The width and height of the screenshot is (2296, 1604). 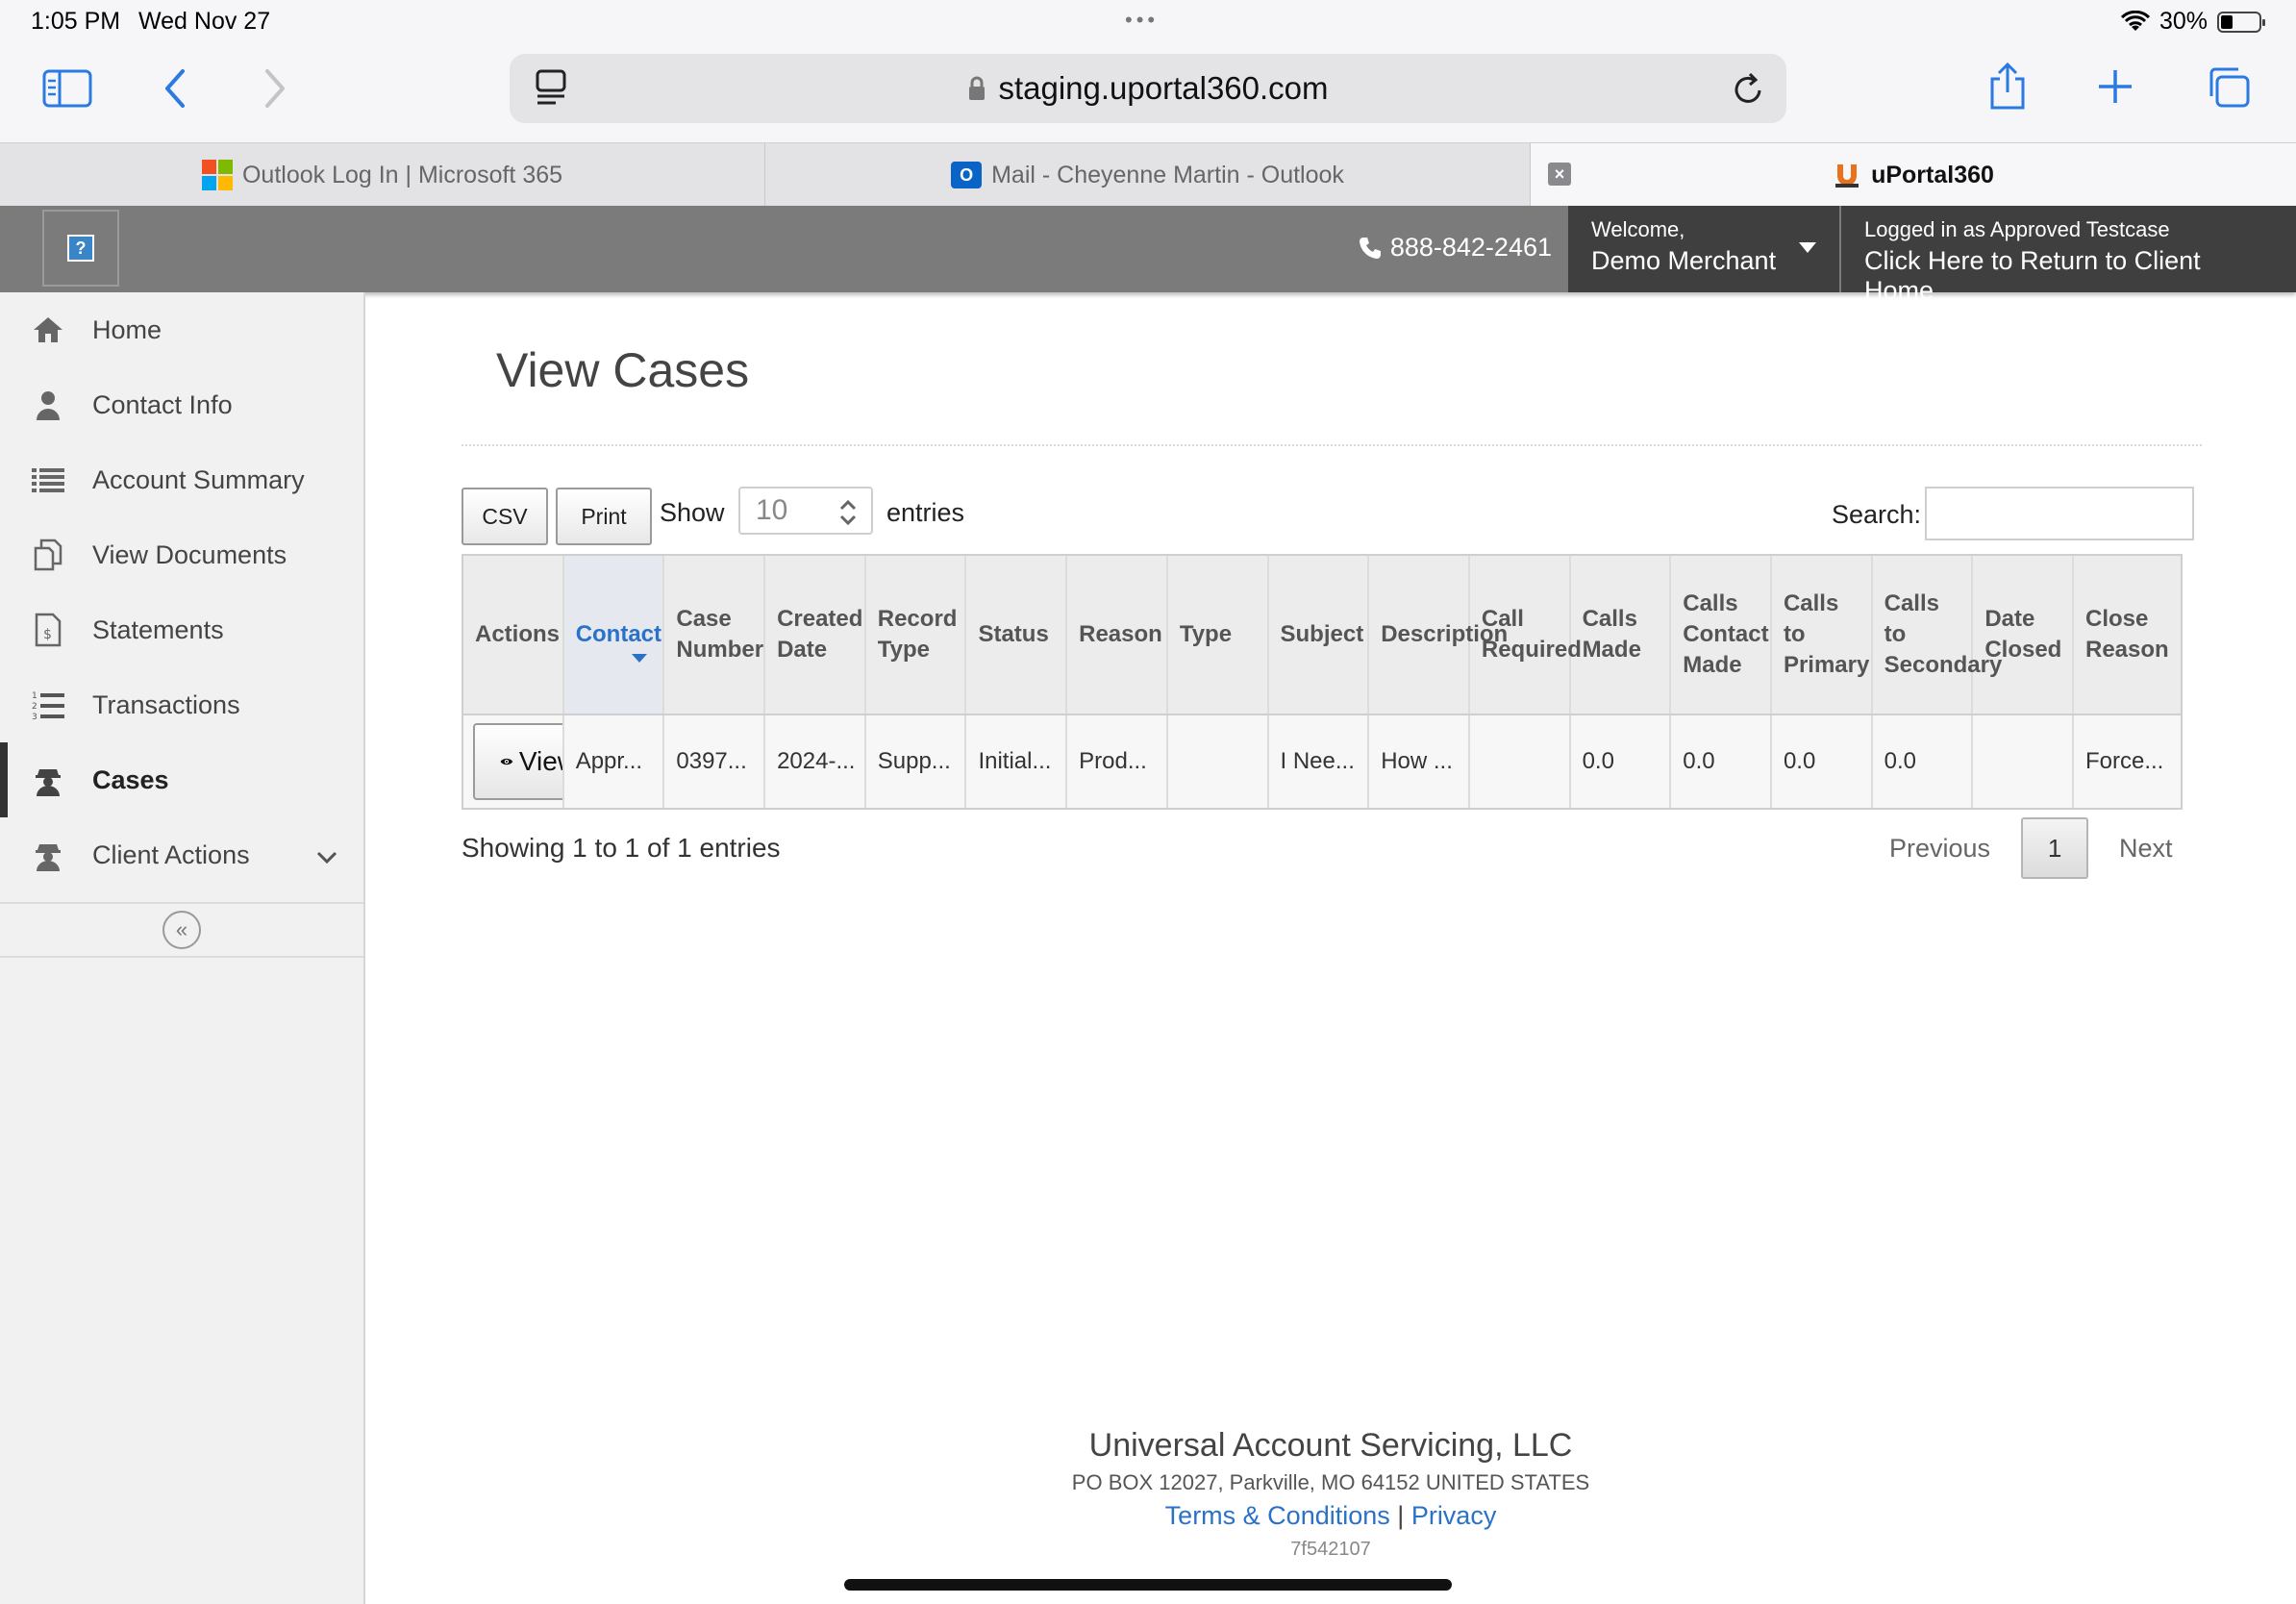 What do you see at coordinates (507, 761) in the screenshot?
I see `eye-icon` at bounding box center [507, 761].